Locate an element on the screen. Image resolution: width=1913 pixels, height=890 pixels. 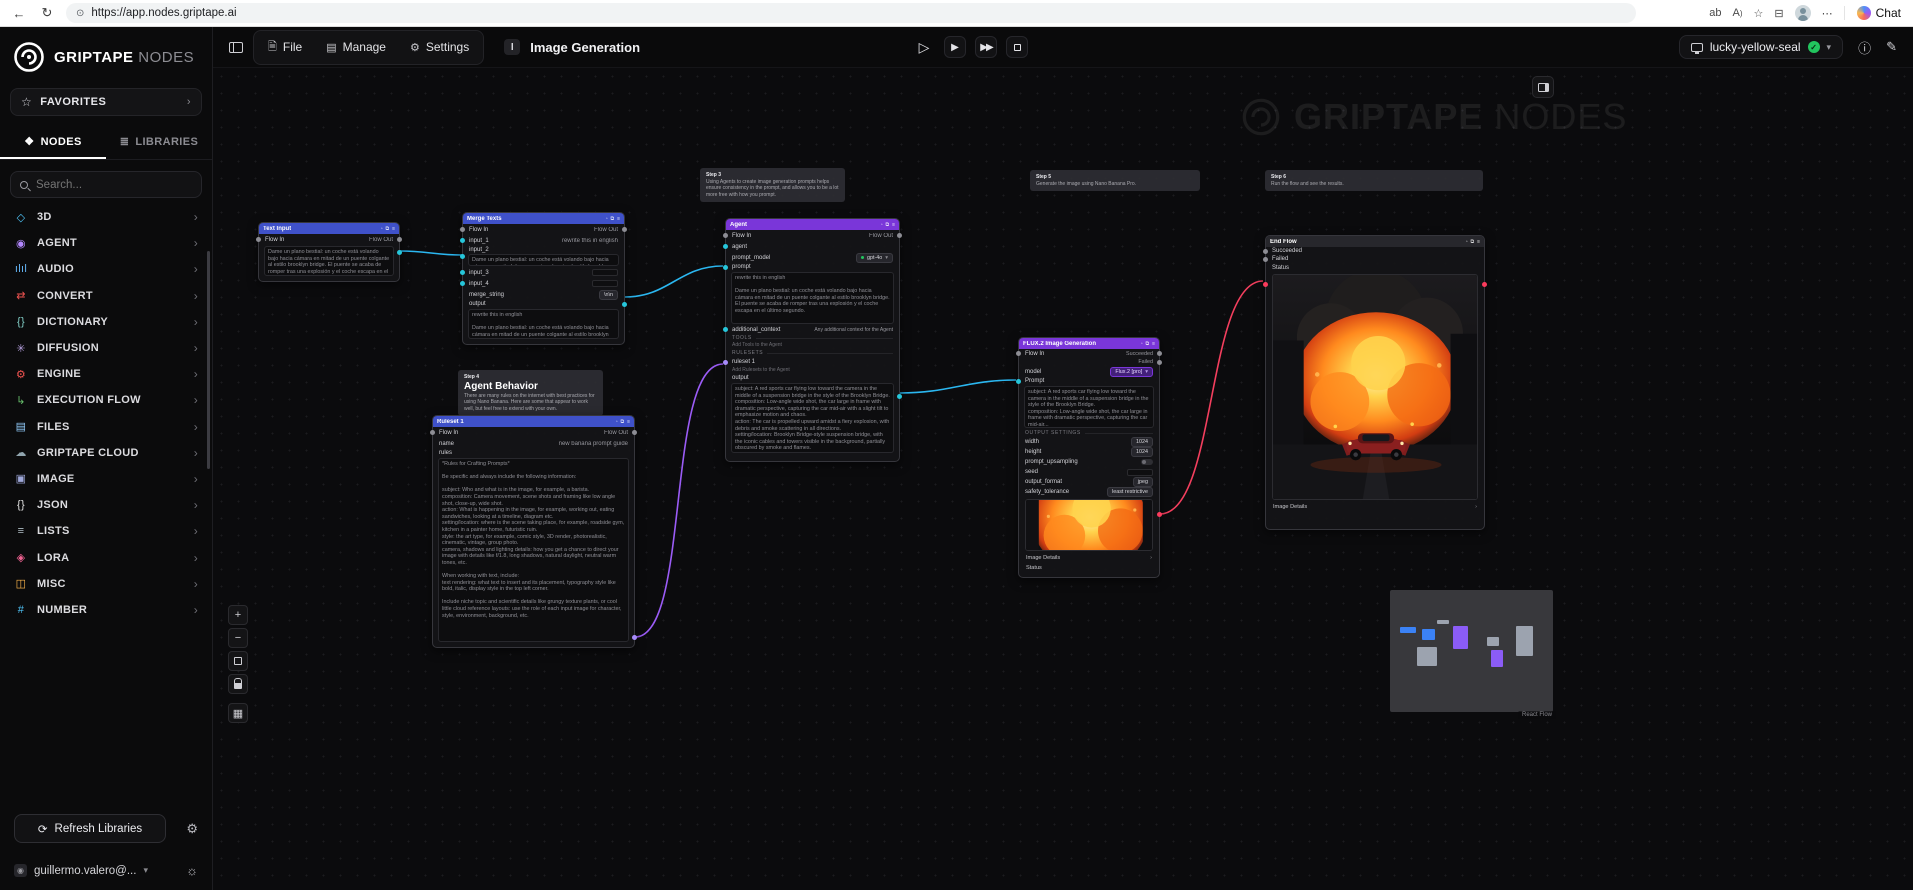
manage-menu-button: ▤ Manage is located at coordinates (356, 47).